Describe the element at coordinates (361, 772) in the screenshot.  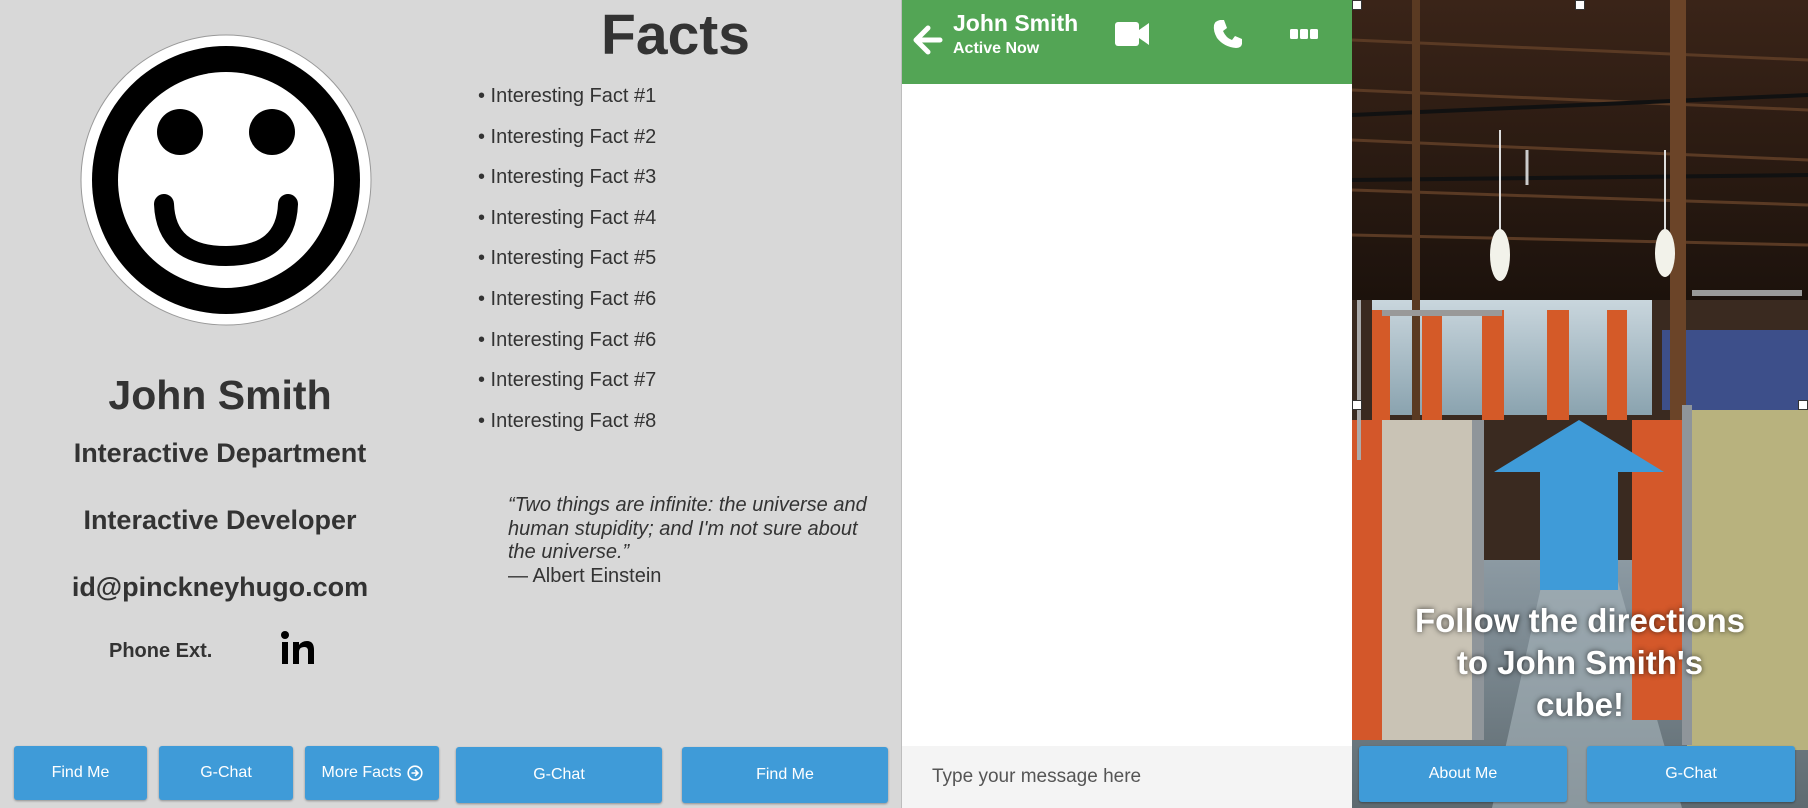
I see `more-facts-label: More Facts` at that location.